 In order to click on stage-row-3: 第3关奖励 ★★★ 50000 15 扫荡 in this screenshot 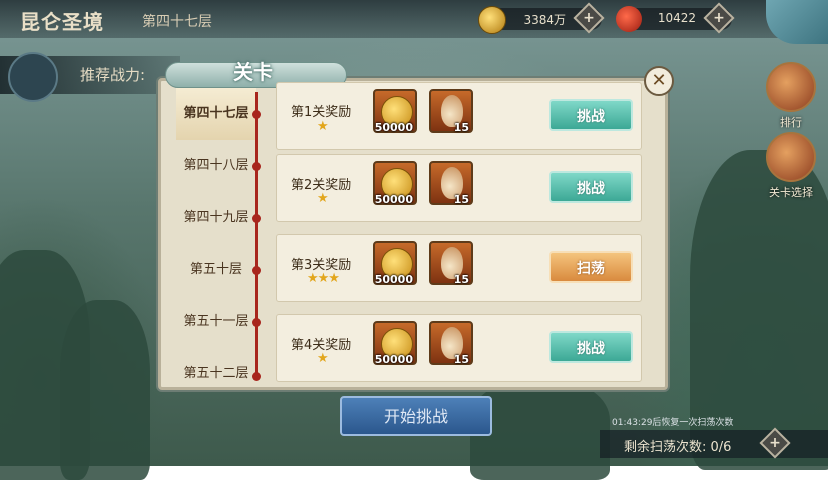, I will do `click(459, 268)`.